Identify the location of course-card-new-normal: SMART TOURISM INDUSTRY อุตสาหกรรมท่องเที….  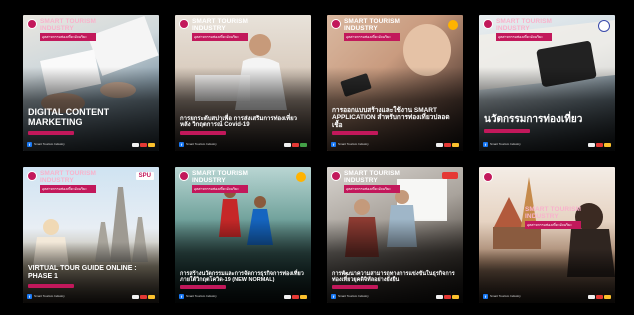
(243, 235).